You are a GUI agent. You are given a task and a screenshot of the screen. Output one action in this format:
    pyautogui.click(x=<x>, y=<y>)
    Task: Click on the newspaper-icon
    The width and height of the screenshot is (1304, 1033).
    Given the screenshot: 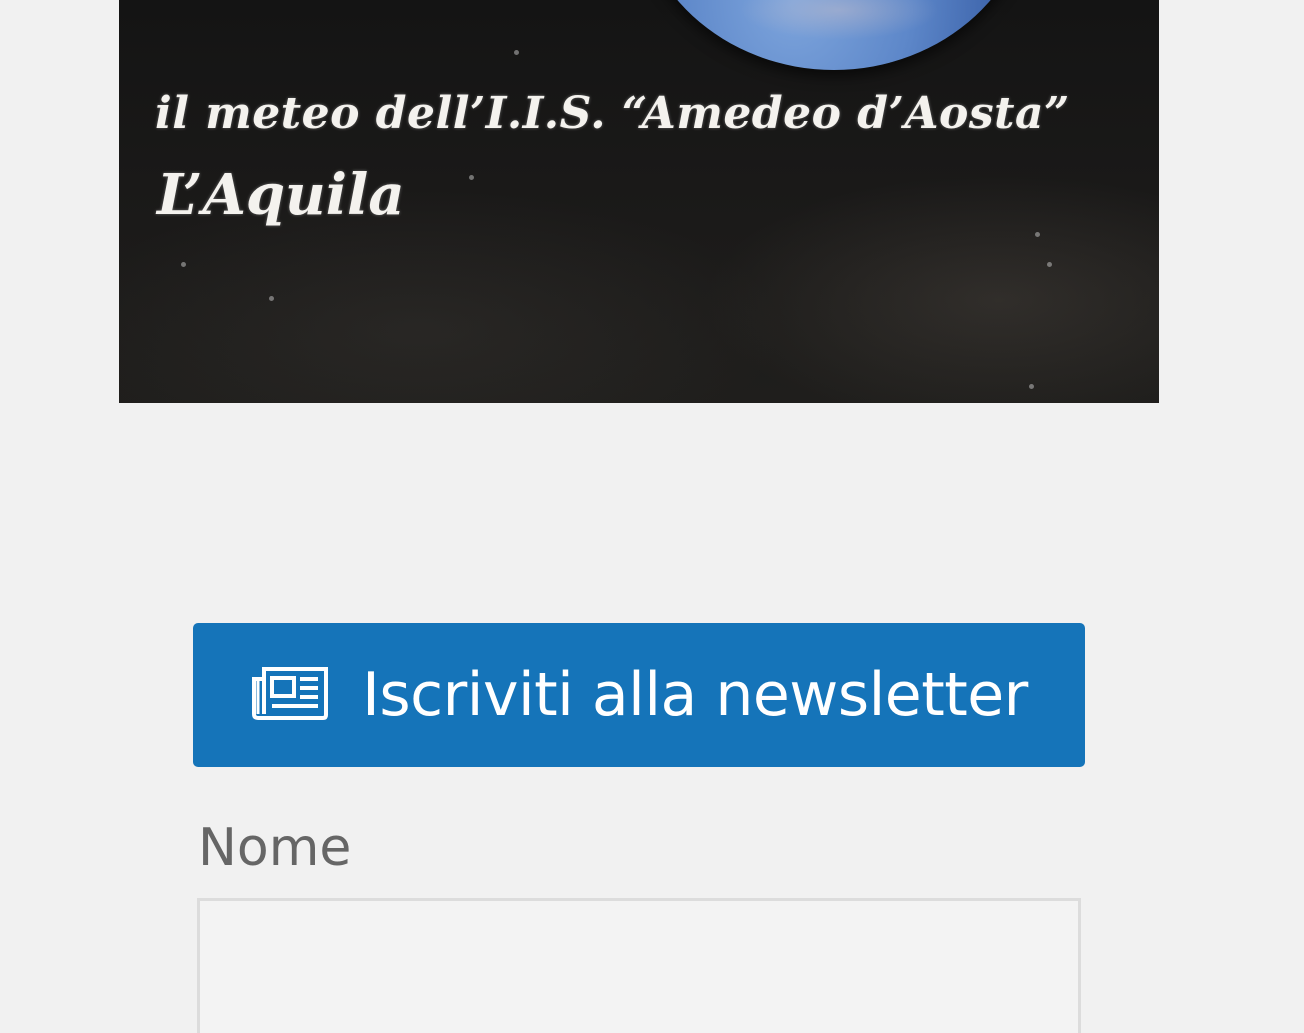 What is the action you would take?
    pyautogui.click(x=290, y=693)
    